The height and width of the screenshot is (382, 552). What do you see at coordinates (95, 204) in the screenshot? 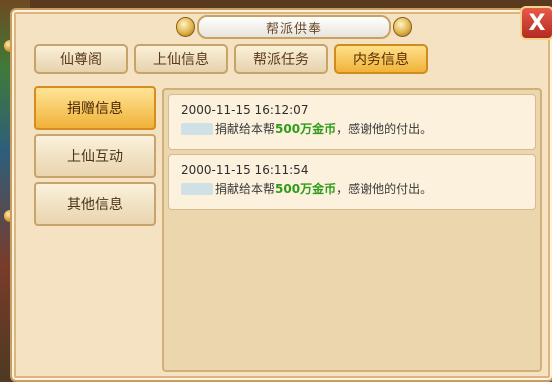
I see `sidebar-item-other-info: 其他信息` at bounding box center [95, 204].